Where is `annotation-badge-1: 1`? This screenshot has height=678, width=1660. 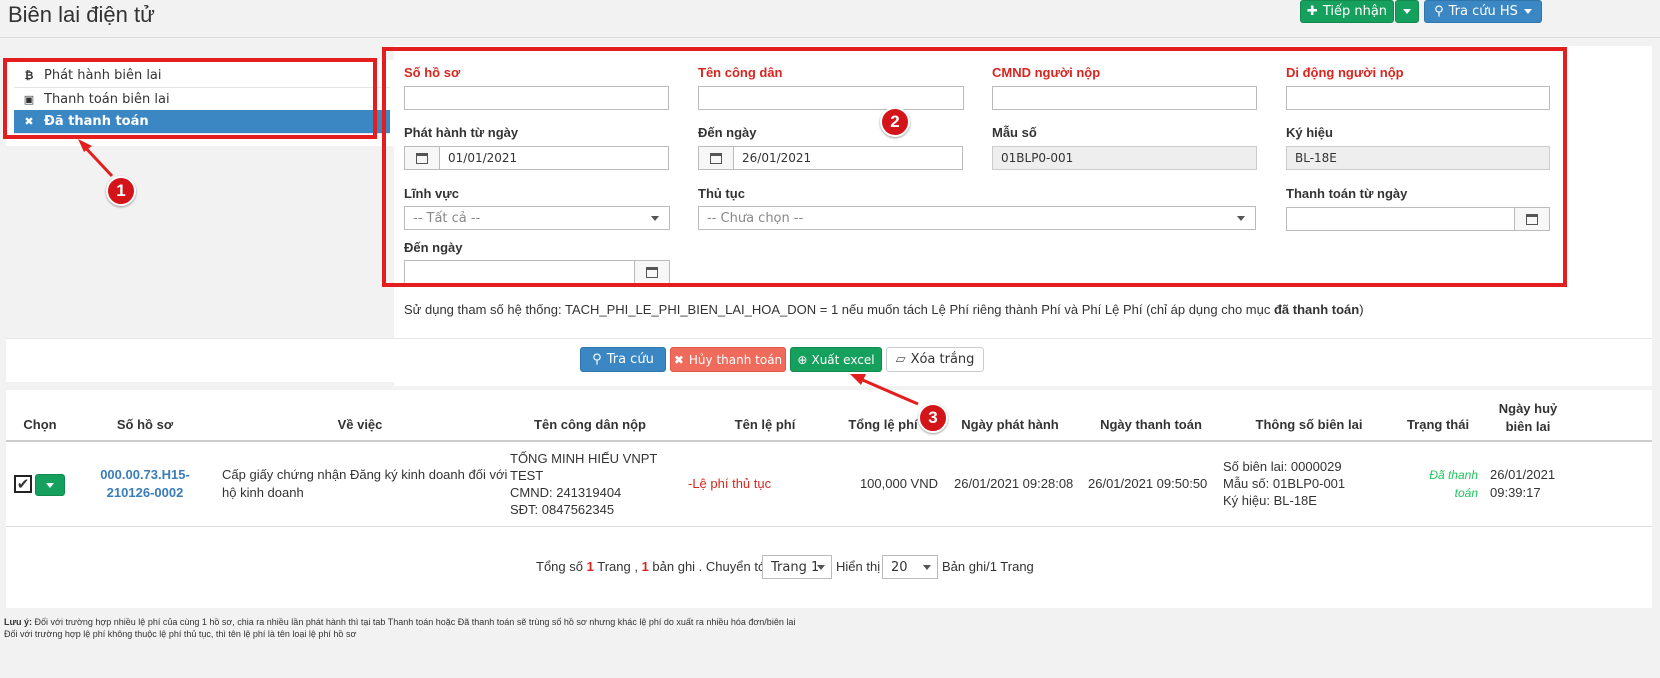 annotation-badge-1: 1 is located at coordinates (121, 191).